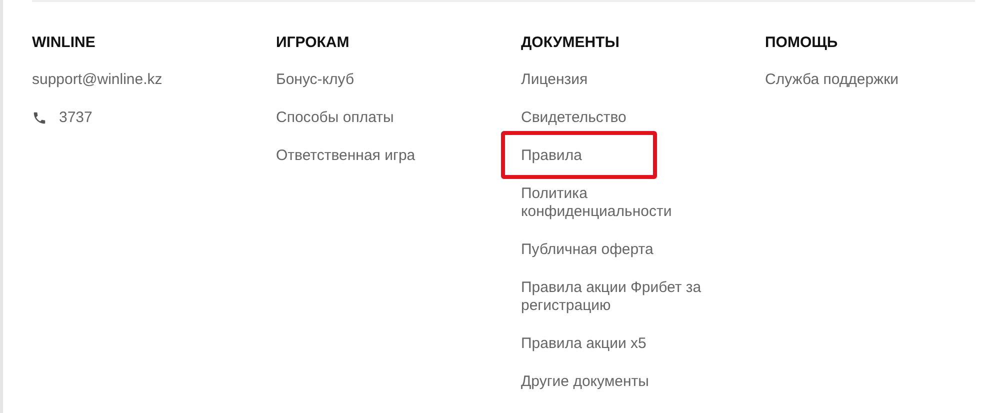 The image size is (1000, 413). What do you see at coordinates (573, 118) in the screenshot?
I see `footer-link: Свидетельство` at bounding box center [573, 118].